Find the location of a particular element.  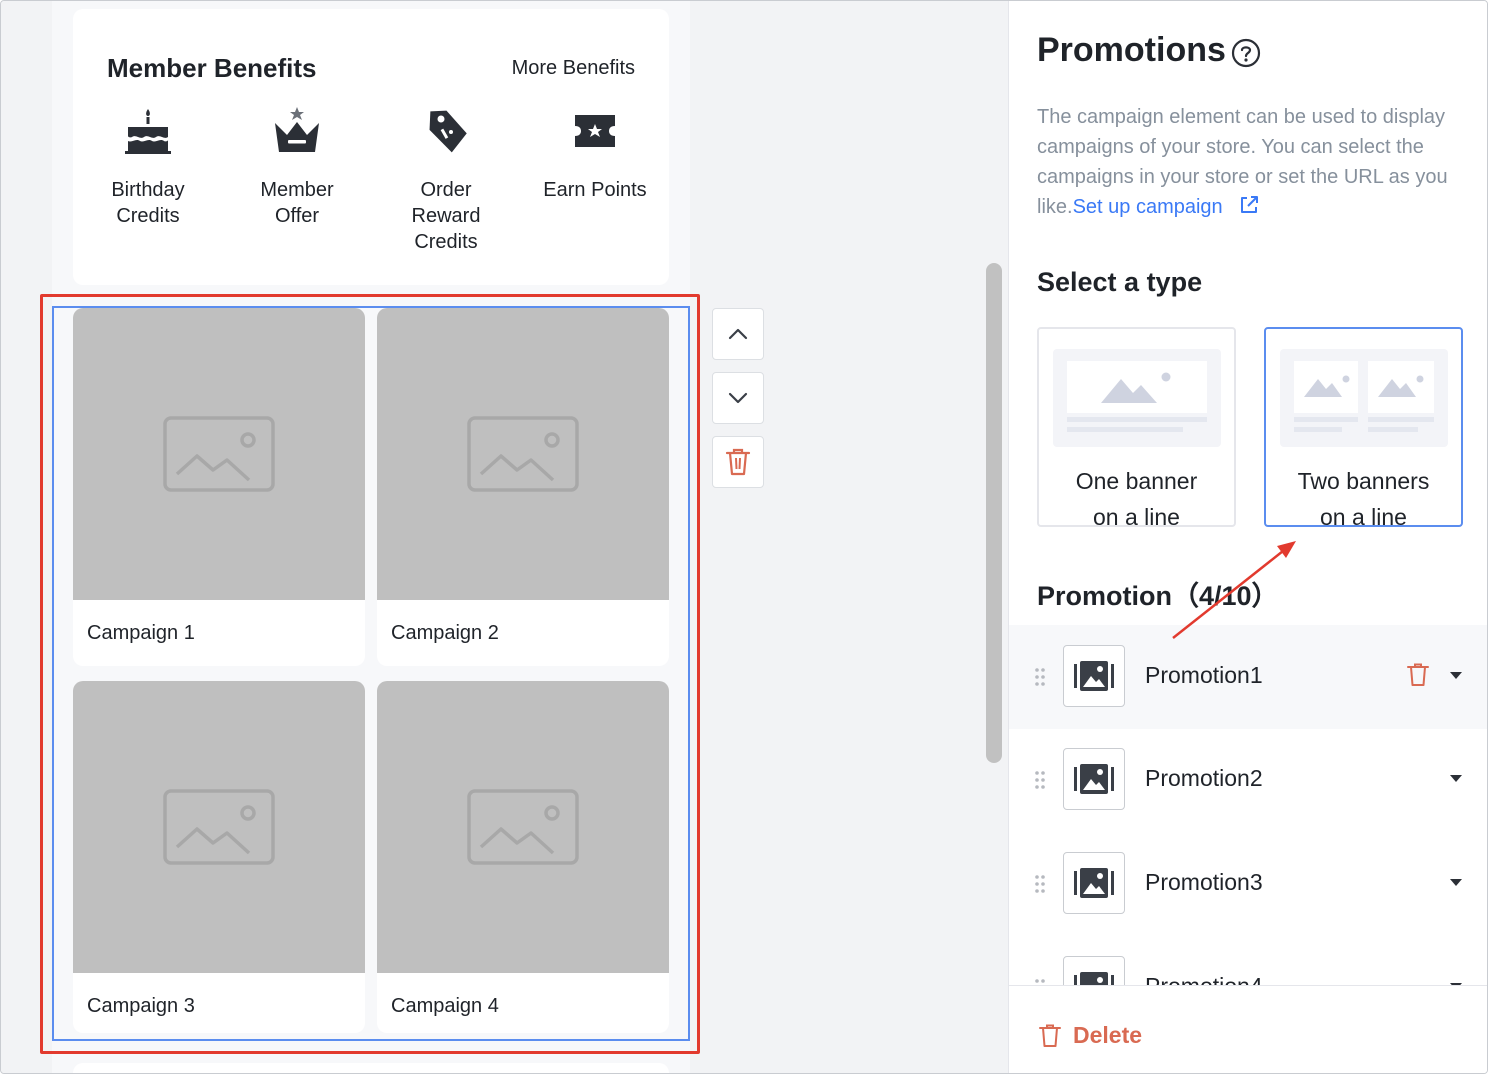

promotion-row: Promotion1 is located at coordinates (1248, 677).